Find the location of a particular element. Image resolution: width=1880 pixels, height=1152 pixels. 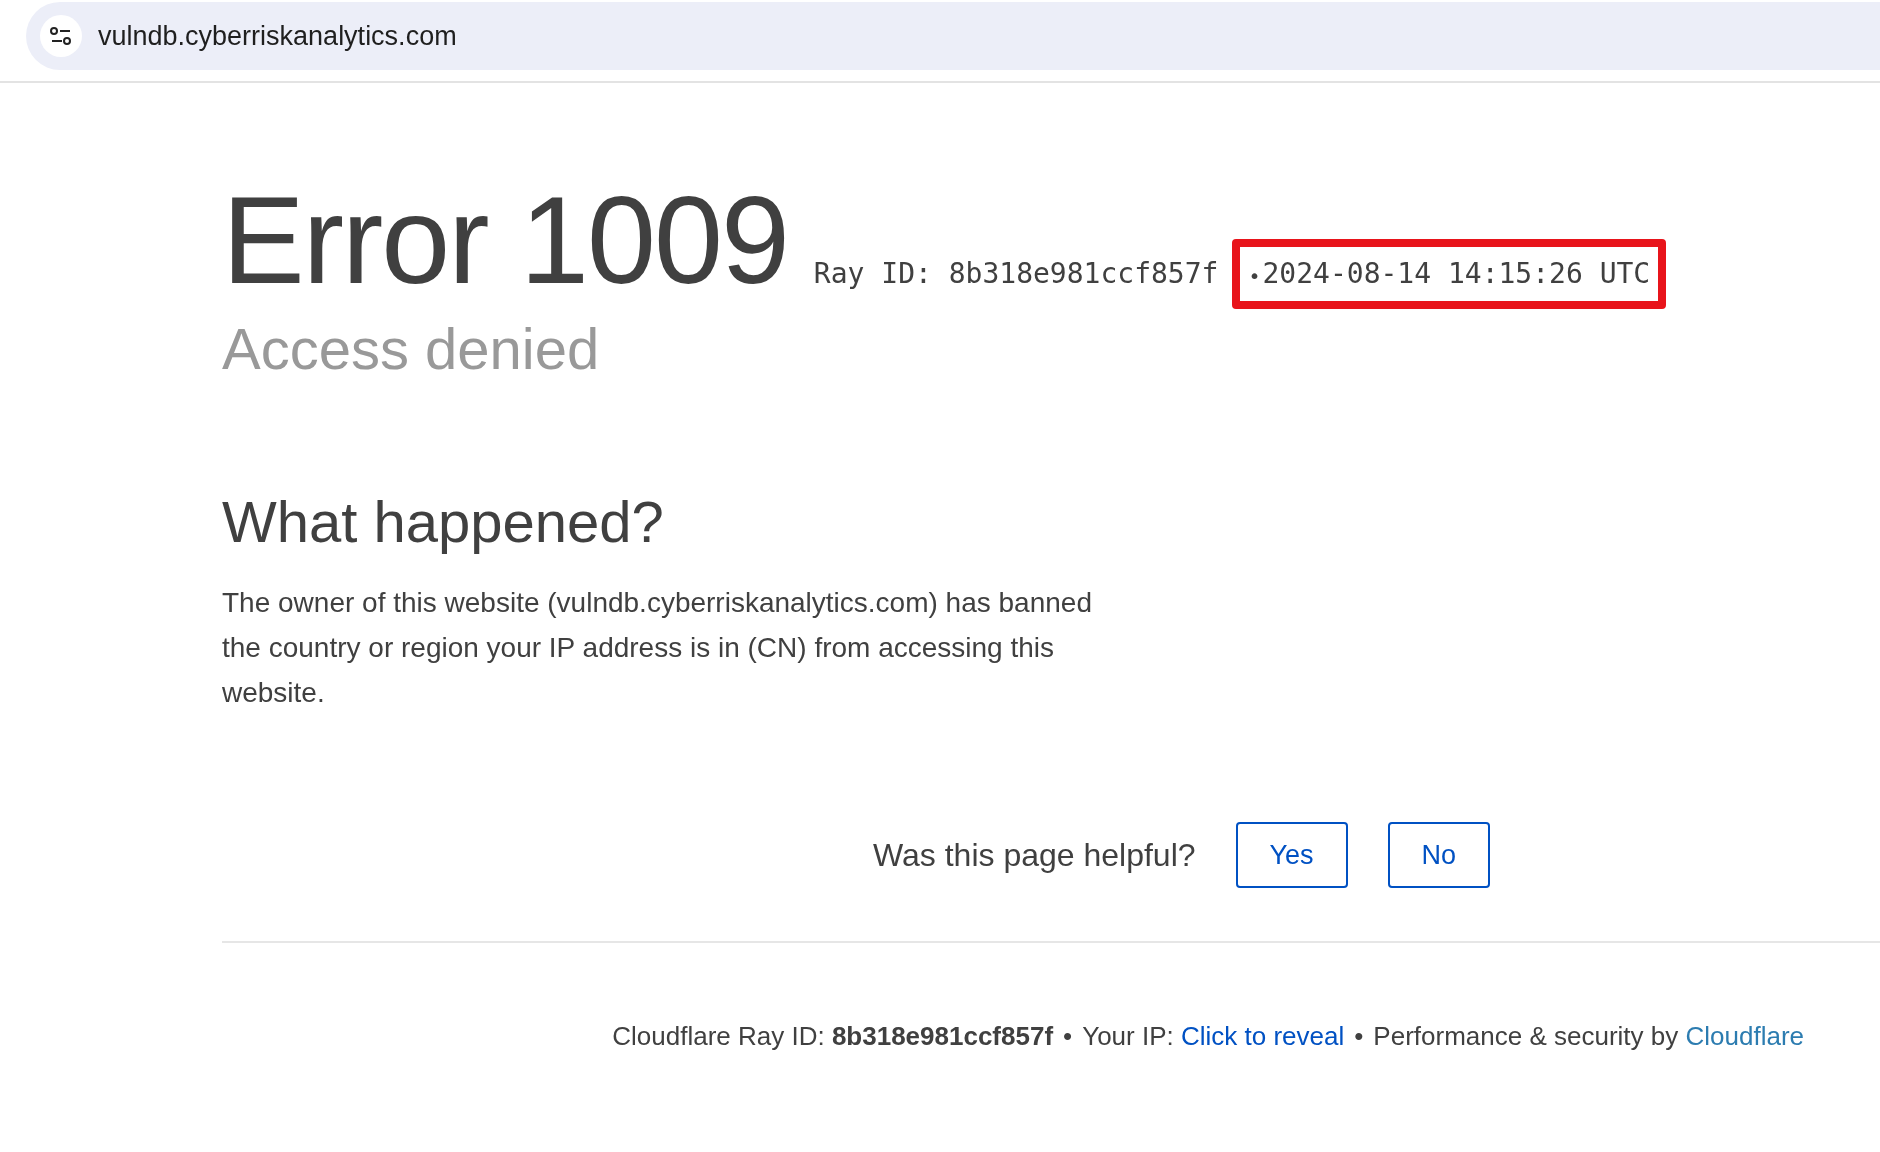

timestamp: 2024-08-14 14:15:26 UTC is located at coordinates (1456, 274).